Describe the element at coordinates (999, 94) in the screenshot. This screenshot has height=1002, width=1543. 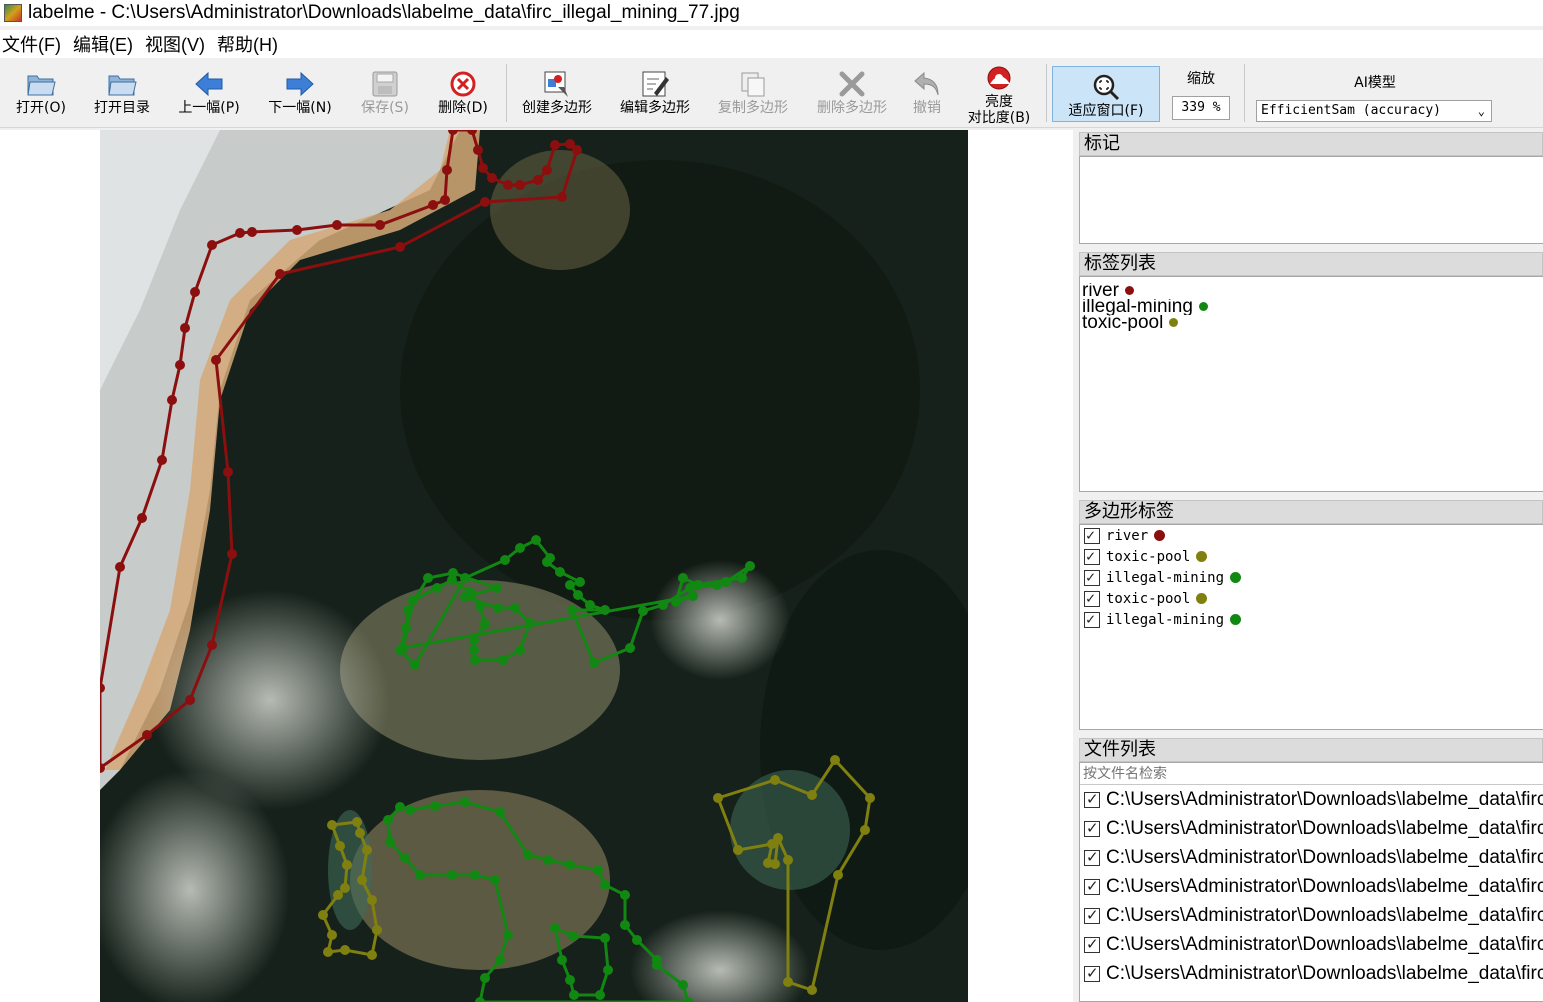
I see `brightness-contrast-button: 亮度 对比度(B)` at that location.